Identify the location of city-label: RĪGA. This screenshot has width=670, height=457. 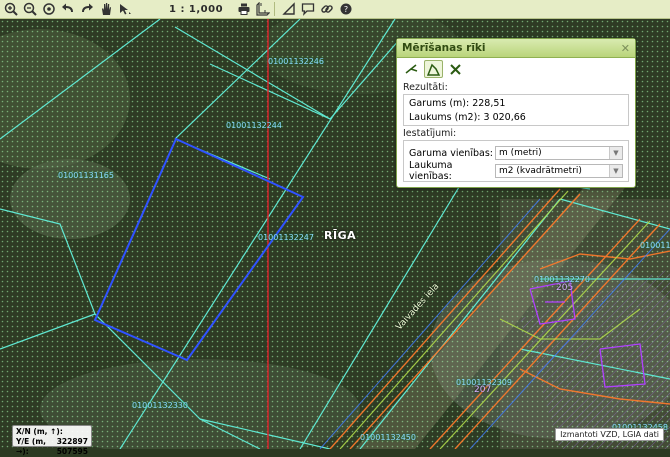
(340, 235).